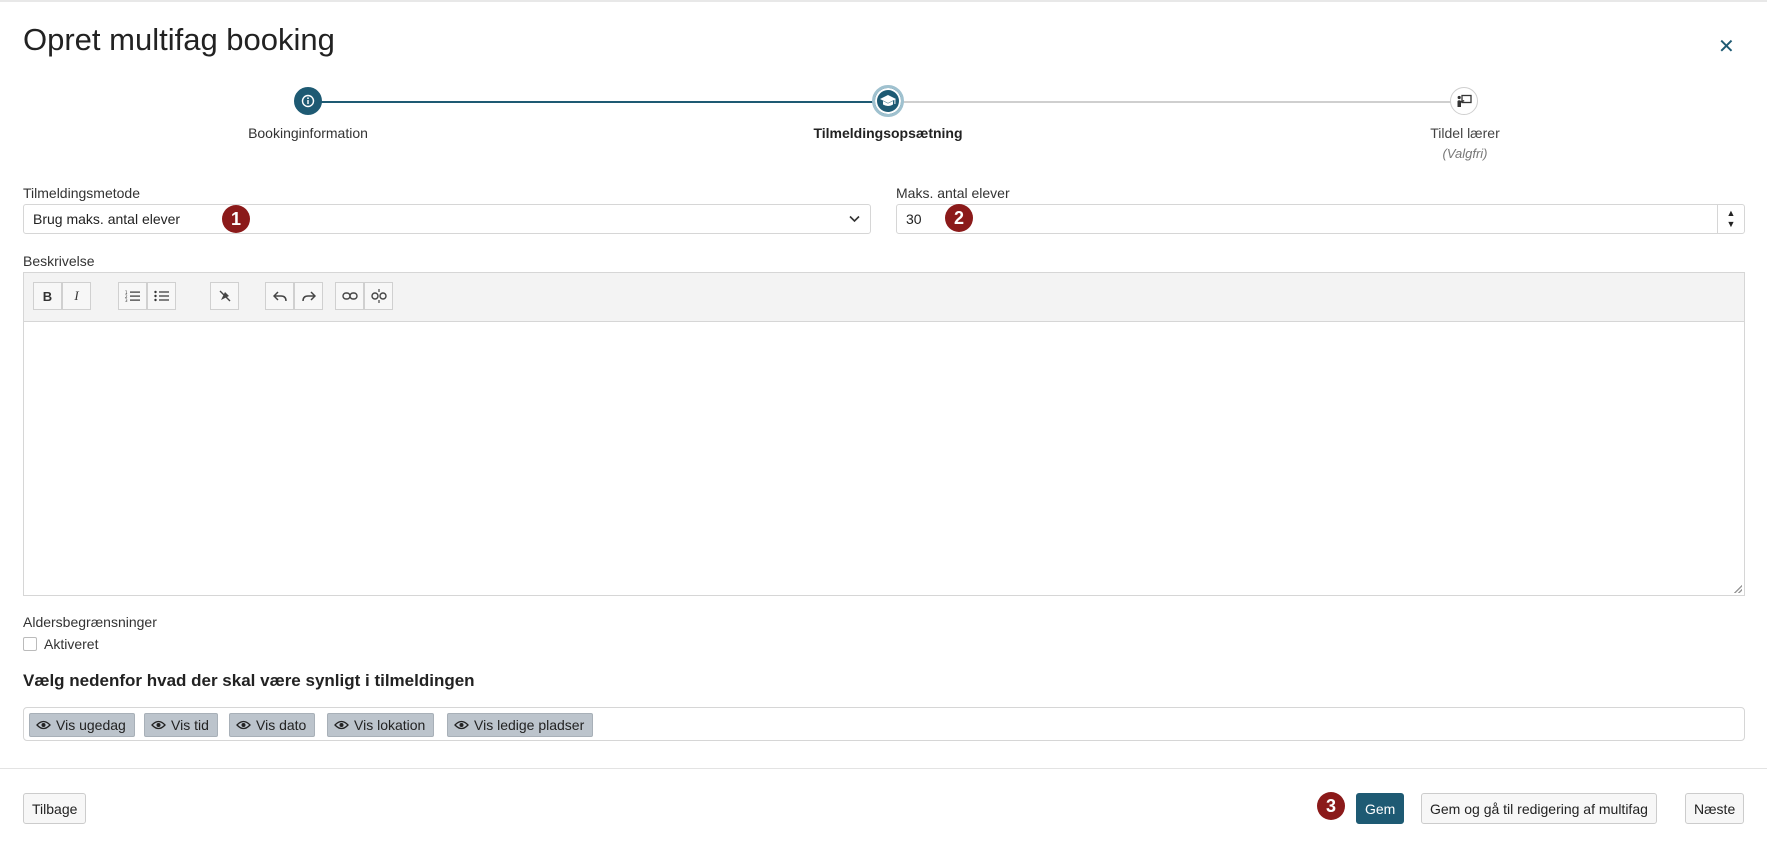 The image size is (1767, 859). I want to click on back-button: Tilbage, so click(55, 808).